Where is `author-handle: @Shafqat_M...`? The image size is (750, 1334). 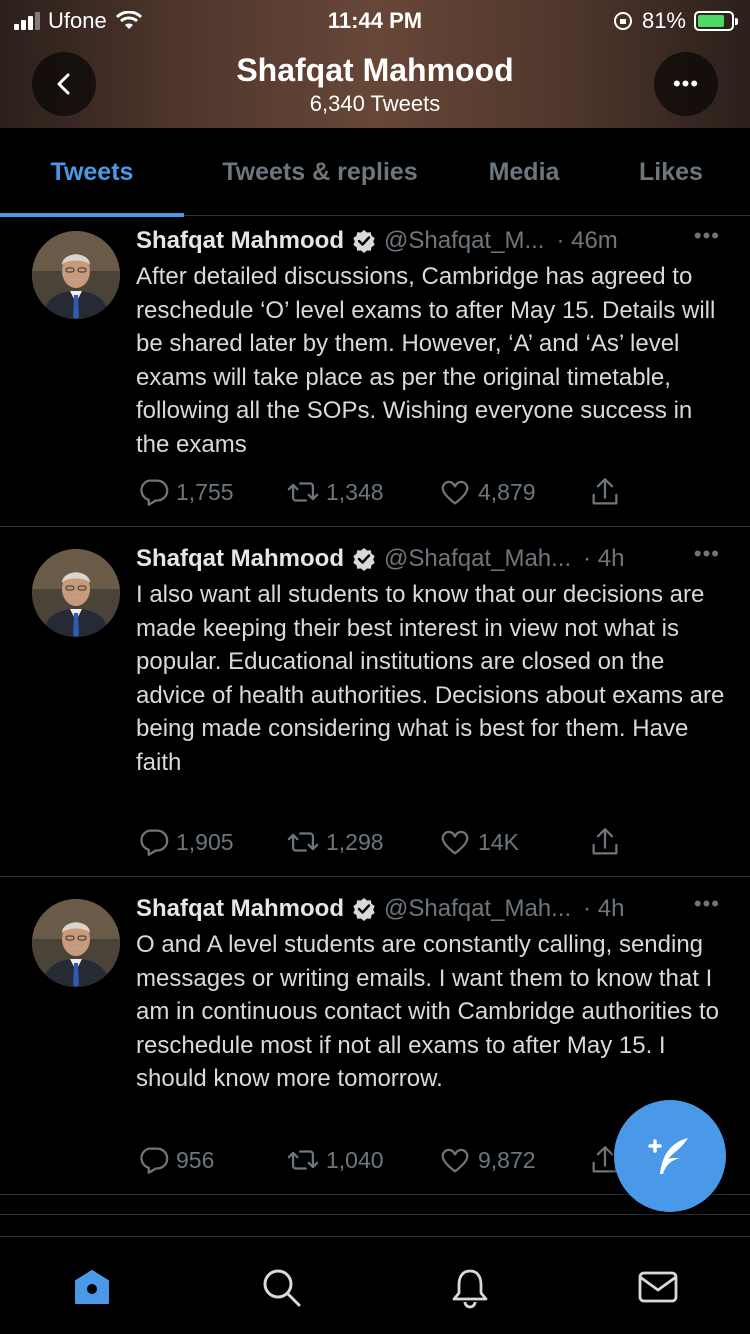 author-handle: @Shafqat_M... is located at coordinates (464, 240).